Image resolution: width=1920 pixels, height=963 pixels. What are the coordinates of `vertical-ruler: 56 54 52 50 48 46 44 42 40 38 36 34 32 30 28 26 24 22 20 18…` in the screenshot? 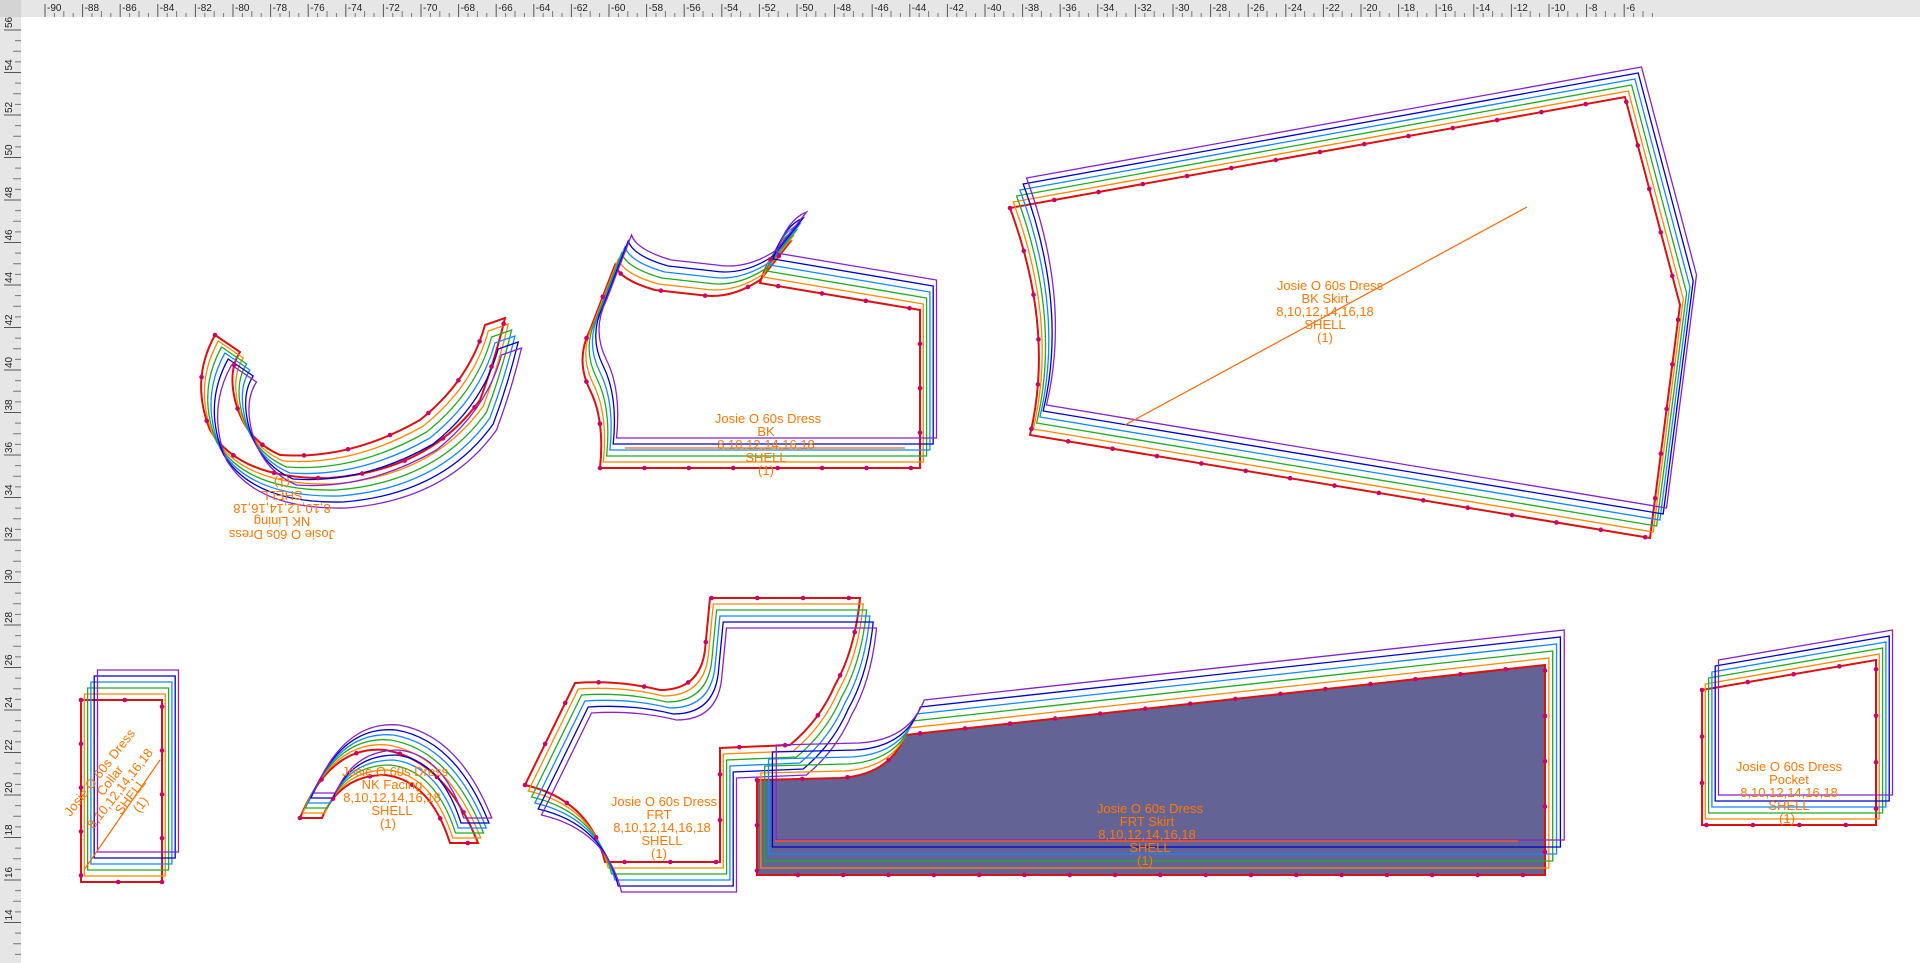 It's located at (10, 481).